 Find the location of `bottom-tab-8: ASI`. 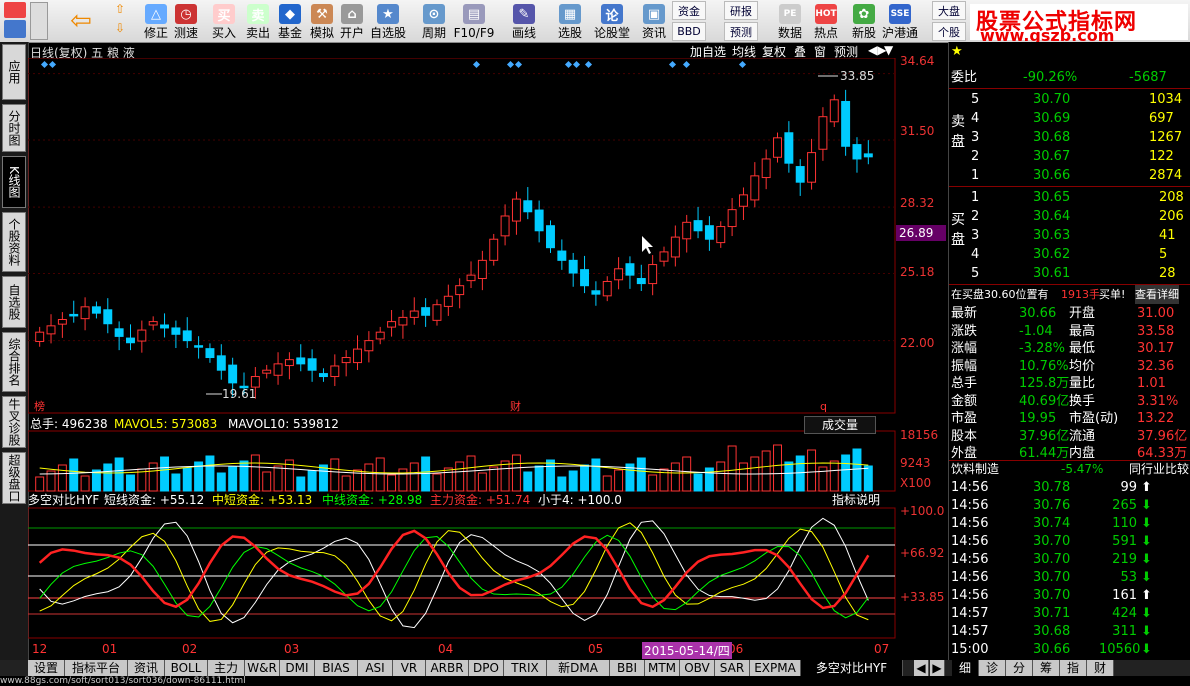

bottom-tab-8: ASI is located at coordinates (375, 668).